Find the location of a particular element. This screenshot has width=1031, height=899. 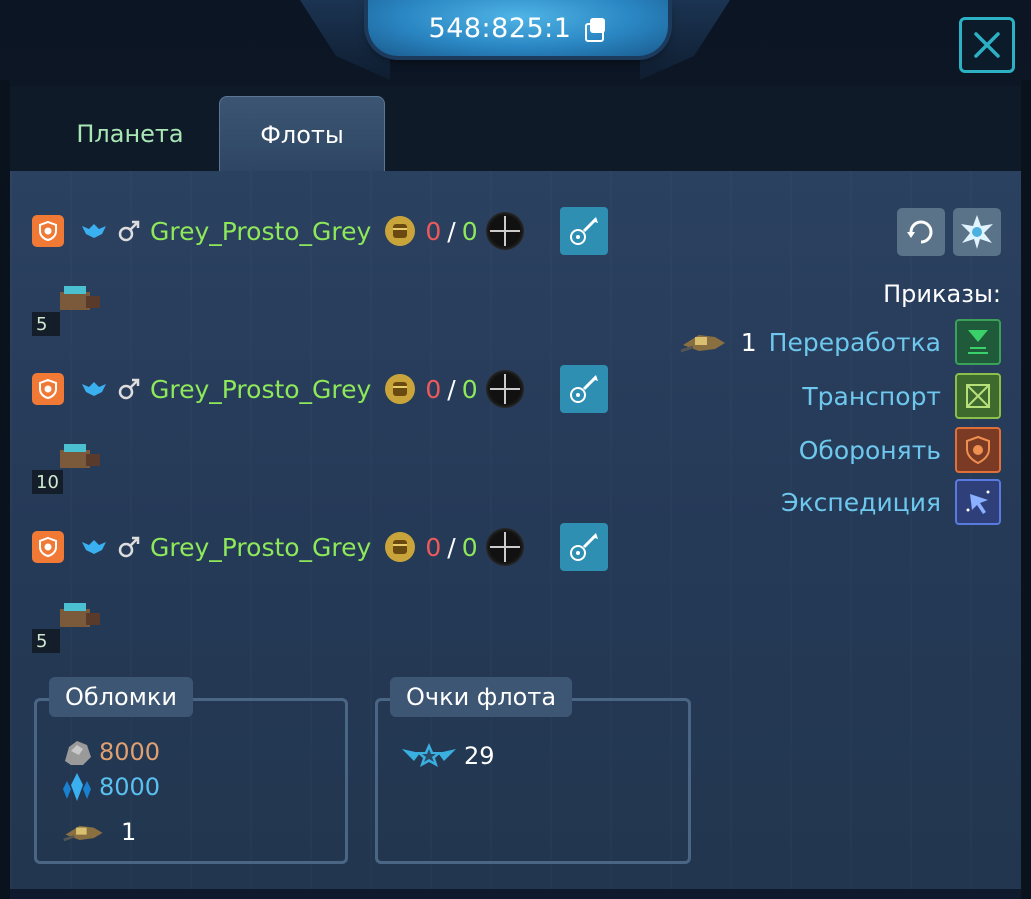

transport-icon is located at coordinates (978, 396).